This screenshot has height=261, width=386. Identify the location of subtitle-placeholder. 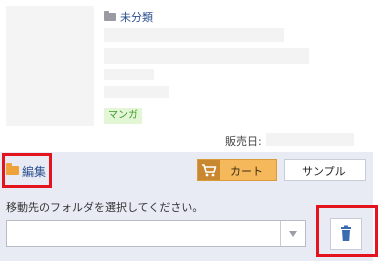
(206, 56).